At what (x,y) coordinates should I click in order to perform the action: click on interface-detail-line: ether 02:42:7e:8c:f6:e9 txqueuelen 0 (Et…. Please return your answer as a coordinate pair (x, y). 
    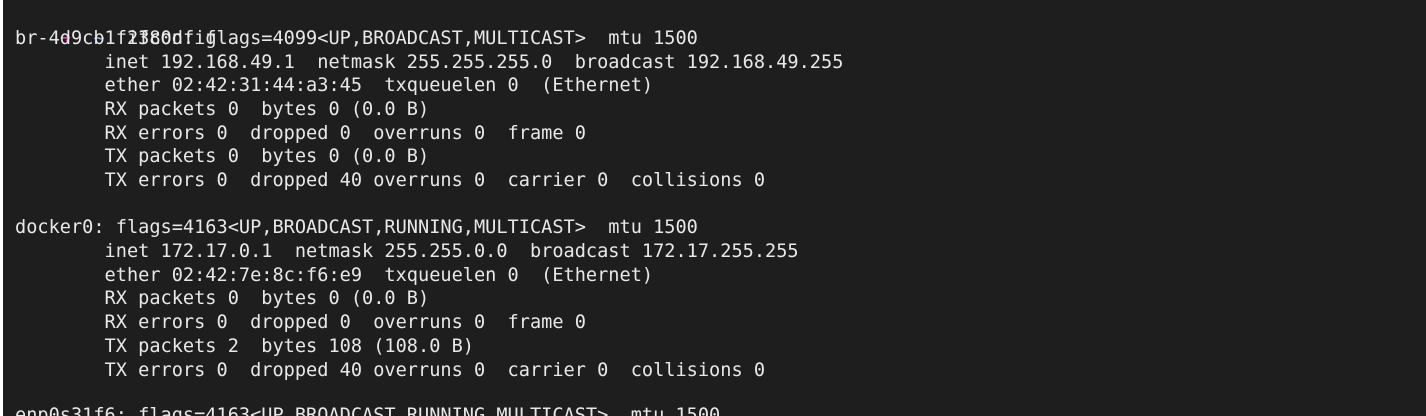
    Looking at the image, I should click on (334, 275).